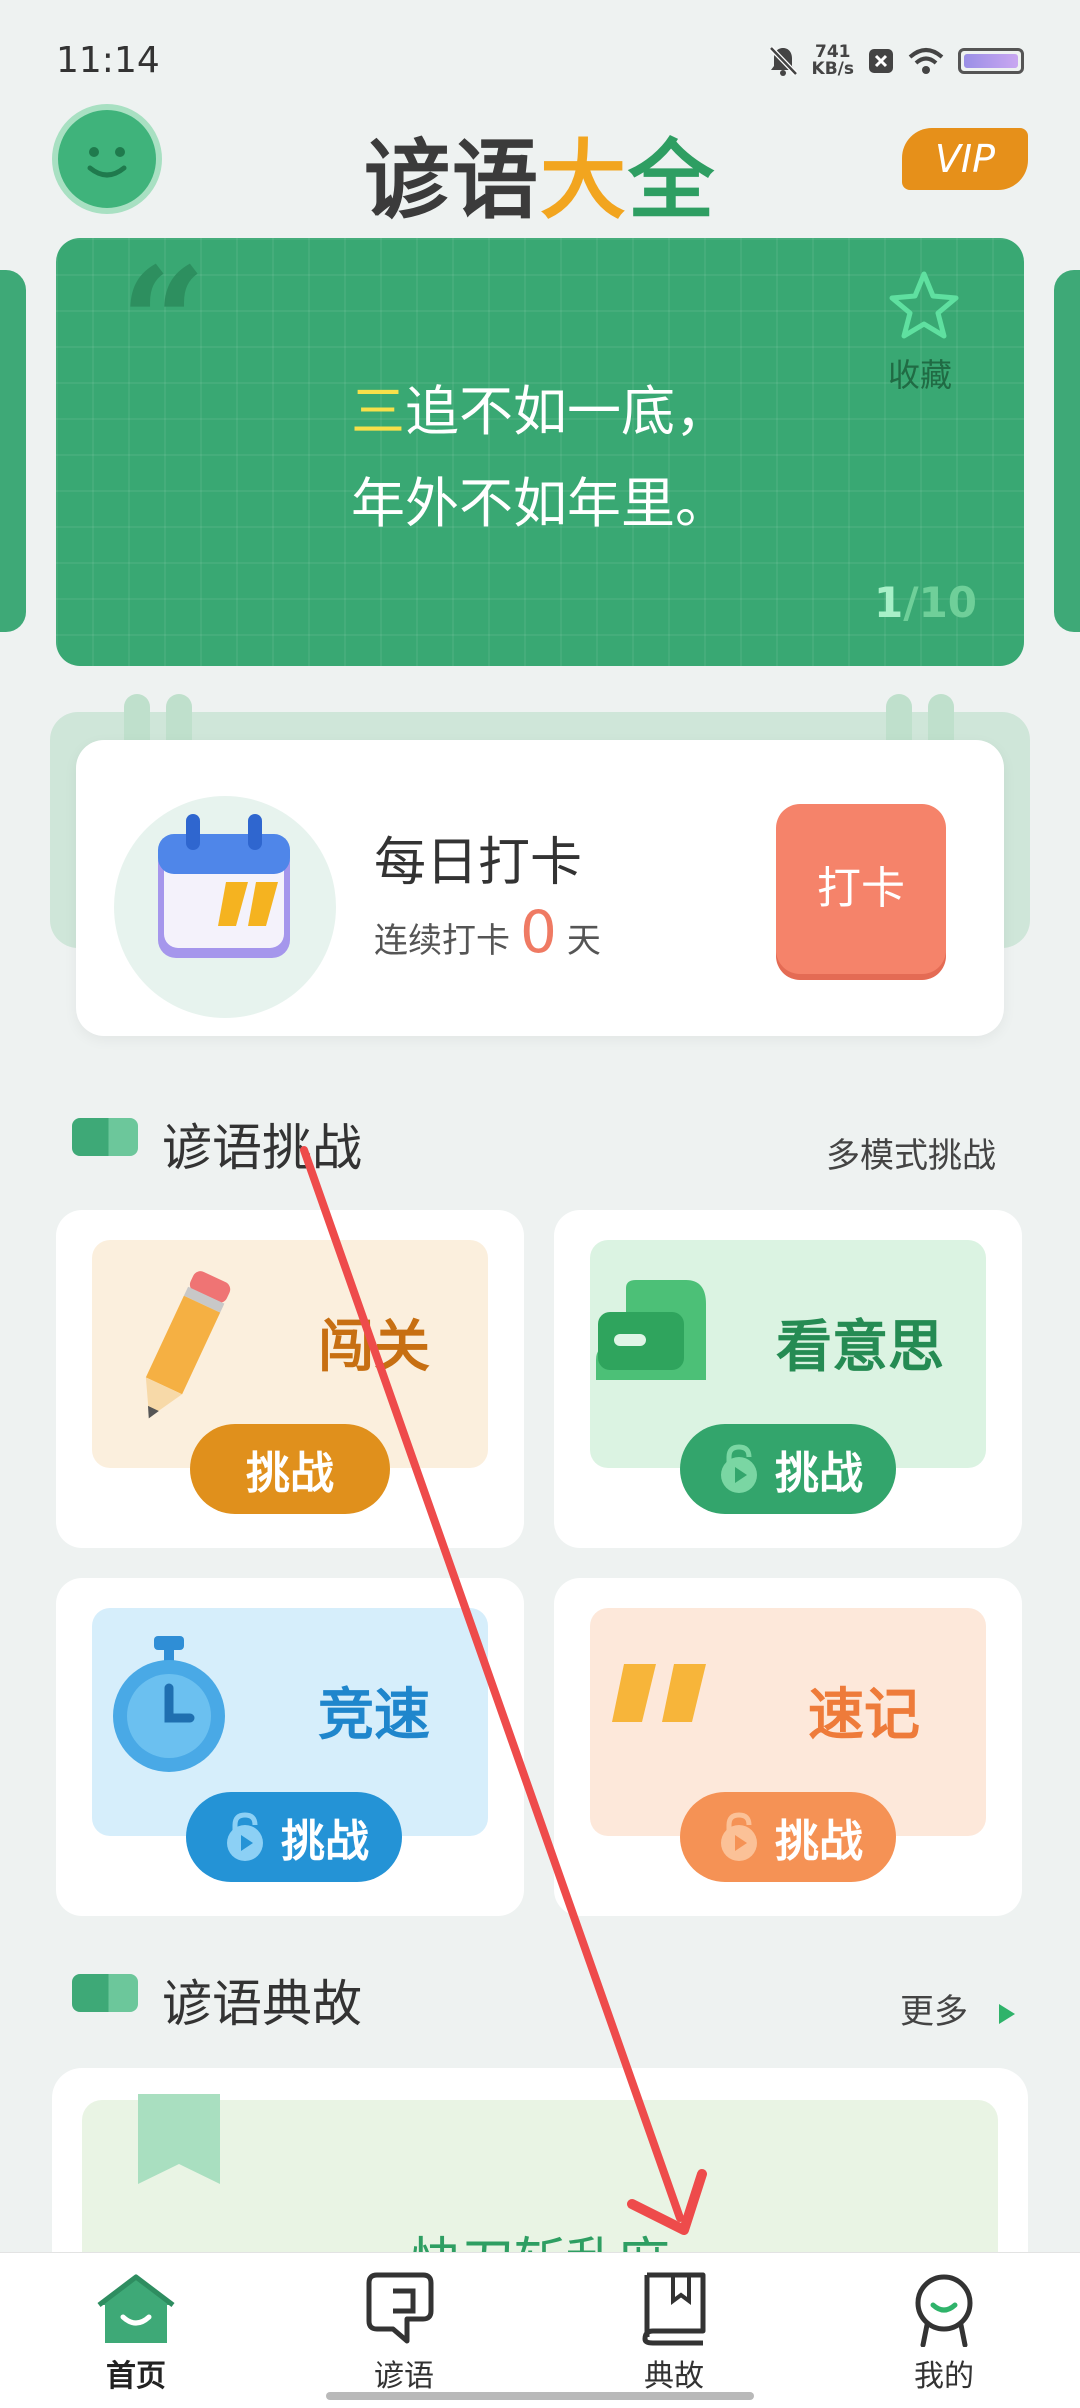 The height and width of the screenshot is (2408, 1080). I want to click on proverb-text: 三追不如一底， 年外不如年里。, so click(540, 457).